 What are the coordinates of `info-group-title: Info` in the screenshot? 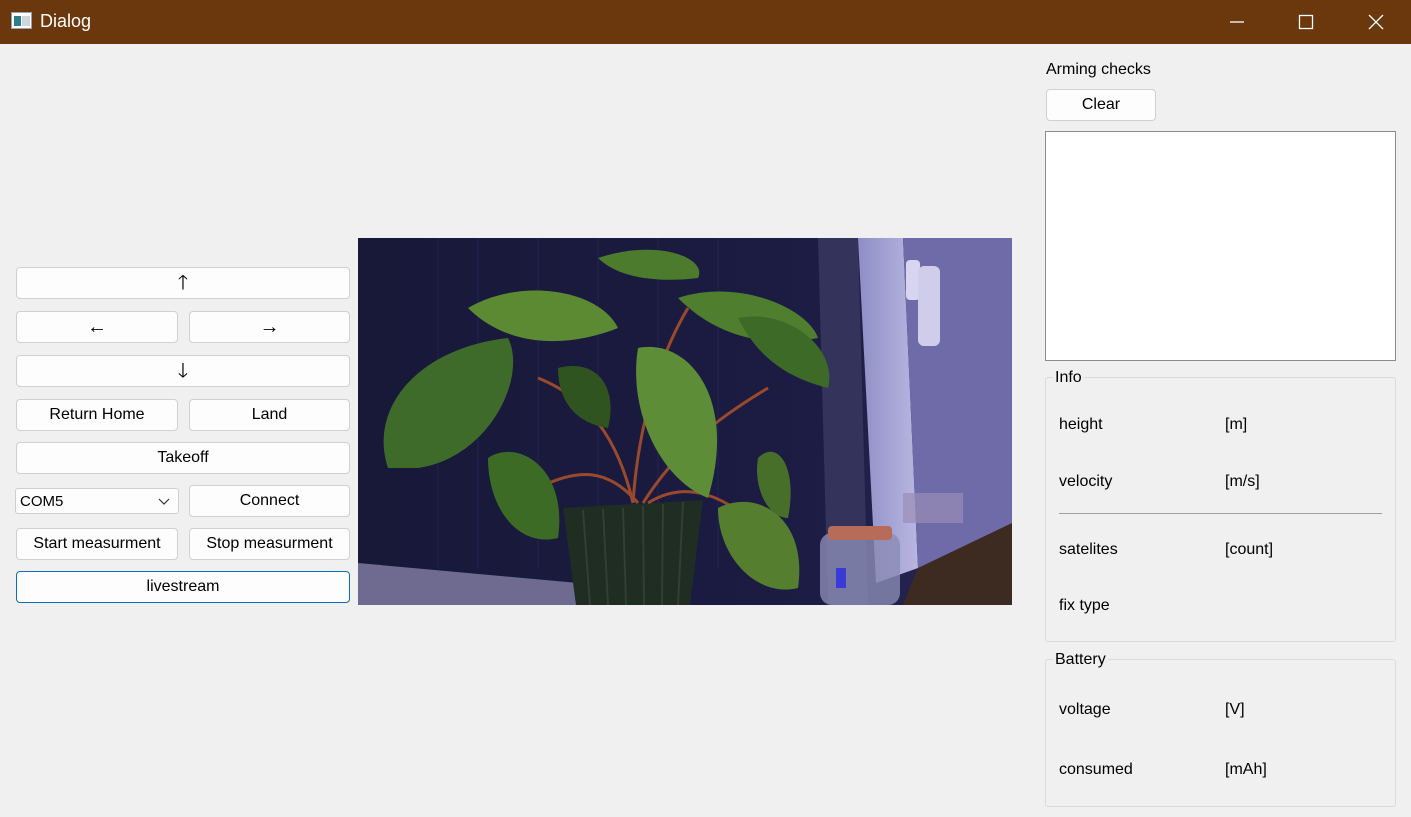 It's located at (1068, 378).